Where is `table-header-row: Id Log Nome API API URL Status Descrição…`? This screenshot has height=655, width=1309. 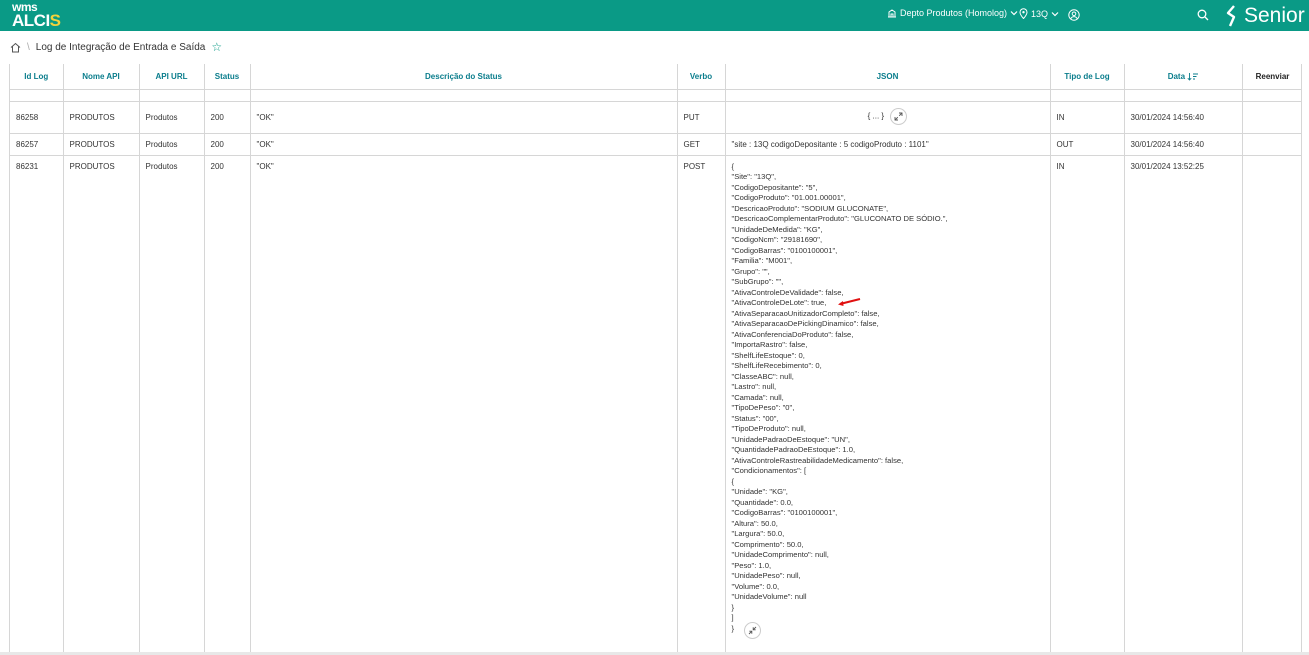
table-header-row: Id Log Nome API API URL Status Descrição… is located at coordinates (655, 77).